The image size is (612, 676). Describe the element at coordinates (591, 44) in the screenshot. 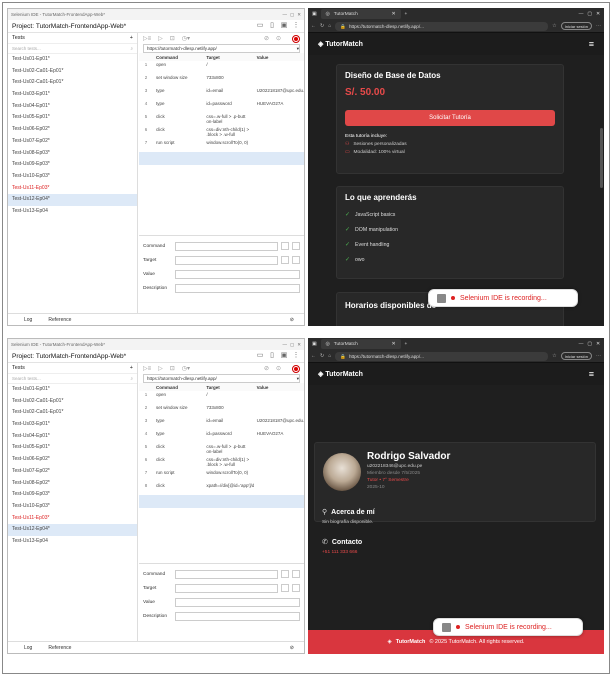

I see `hamburger-icon: ≡` at that location.